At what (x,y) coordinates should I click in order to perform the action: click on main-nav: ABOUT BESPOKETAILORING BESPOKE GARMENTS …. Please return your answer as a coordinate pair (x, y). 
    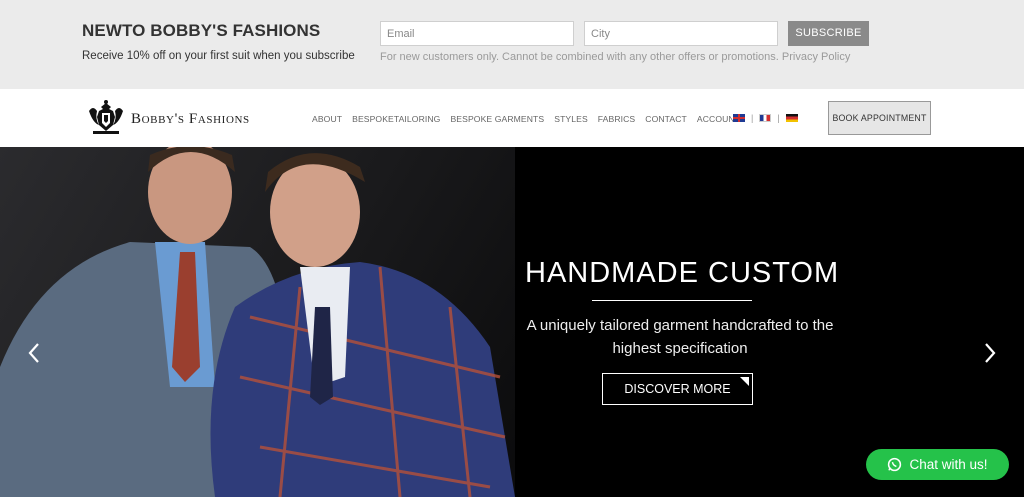
    Looking at the image, I should click on (531, 119).